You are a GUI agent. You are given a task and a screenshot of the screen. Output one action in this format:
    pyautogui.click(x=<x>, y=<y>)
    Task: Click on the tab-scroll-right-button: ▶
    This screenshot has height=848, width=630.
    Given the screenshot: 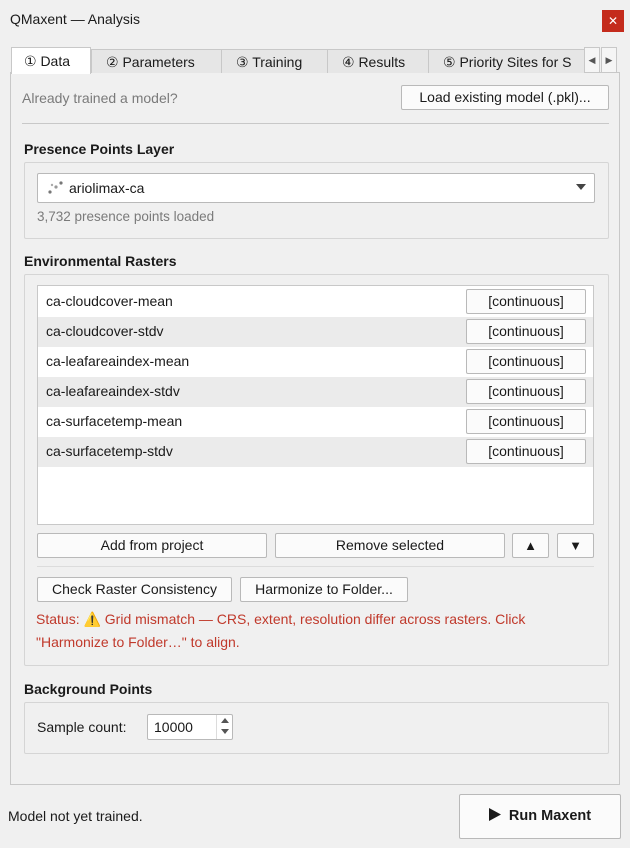 What is the action you would take?
    pyautogui.click(x=609, y=60)
    